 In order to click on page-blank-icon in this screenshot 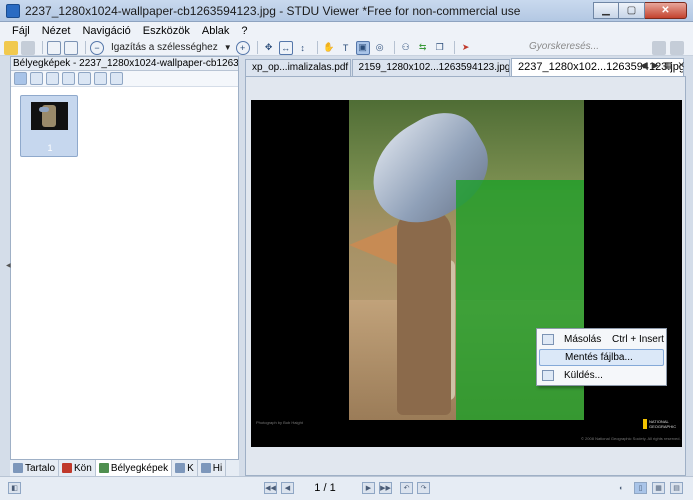, I will do `click(68, 78)`.